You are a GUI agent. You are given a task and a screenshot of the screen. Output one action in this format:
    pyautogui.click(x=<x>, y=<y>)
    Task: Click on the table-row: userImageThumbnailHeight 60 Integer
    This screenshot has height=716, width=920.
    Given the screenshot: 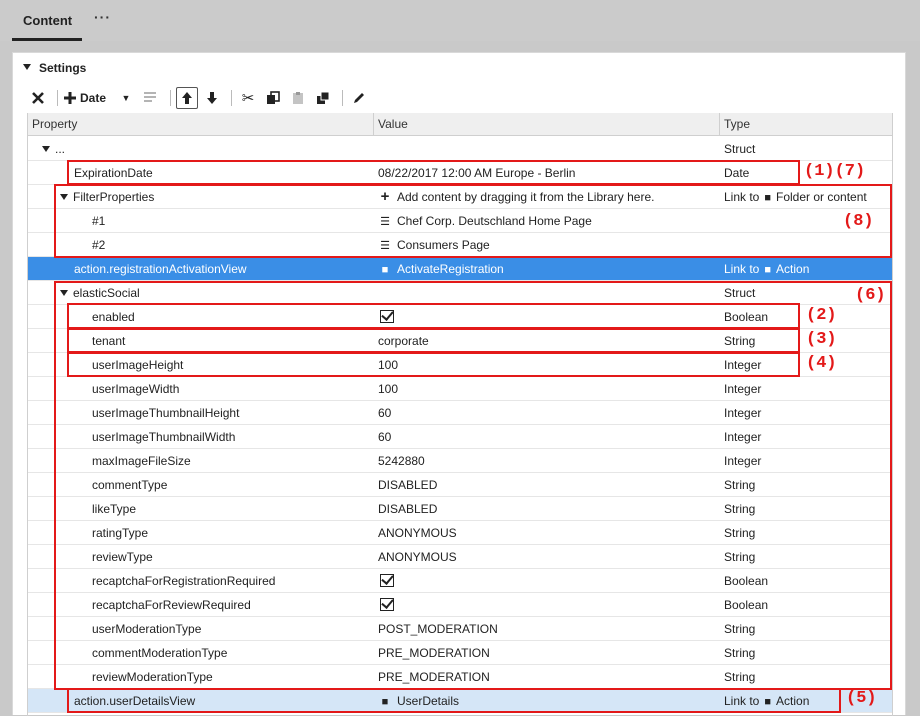 What is the action you would take?
    pyautogui.click(x=460, y=413)
    